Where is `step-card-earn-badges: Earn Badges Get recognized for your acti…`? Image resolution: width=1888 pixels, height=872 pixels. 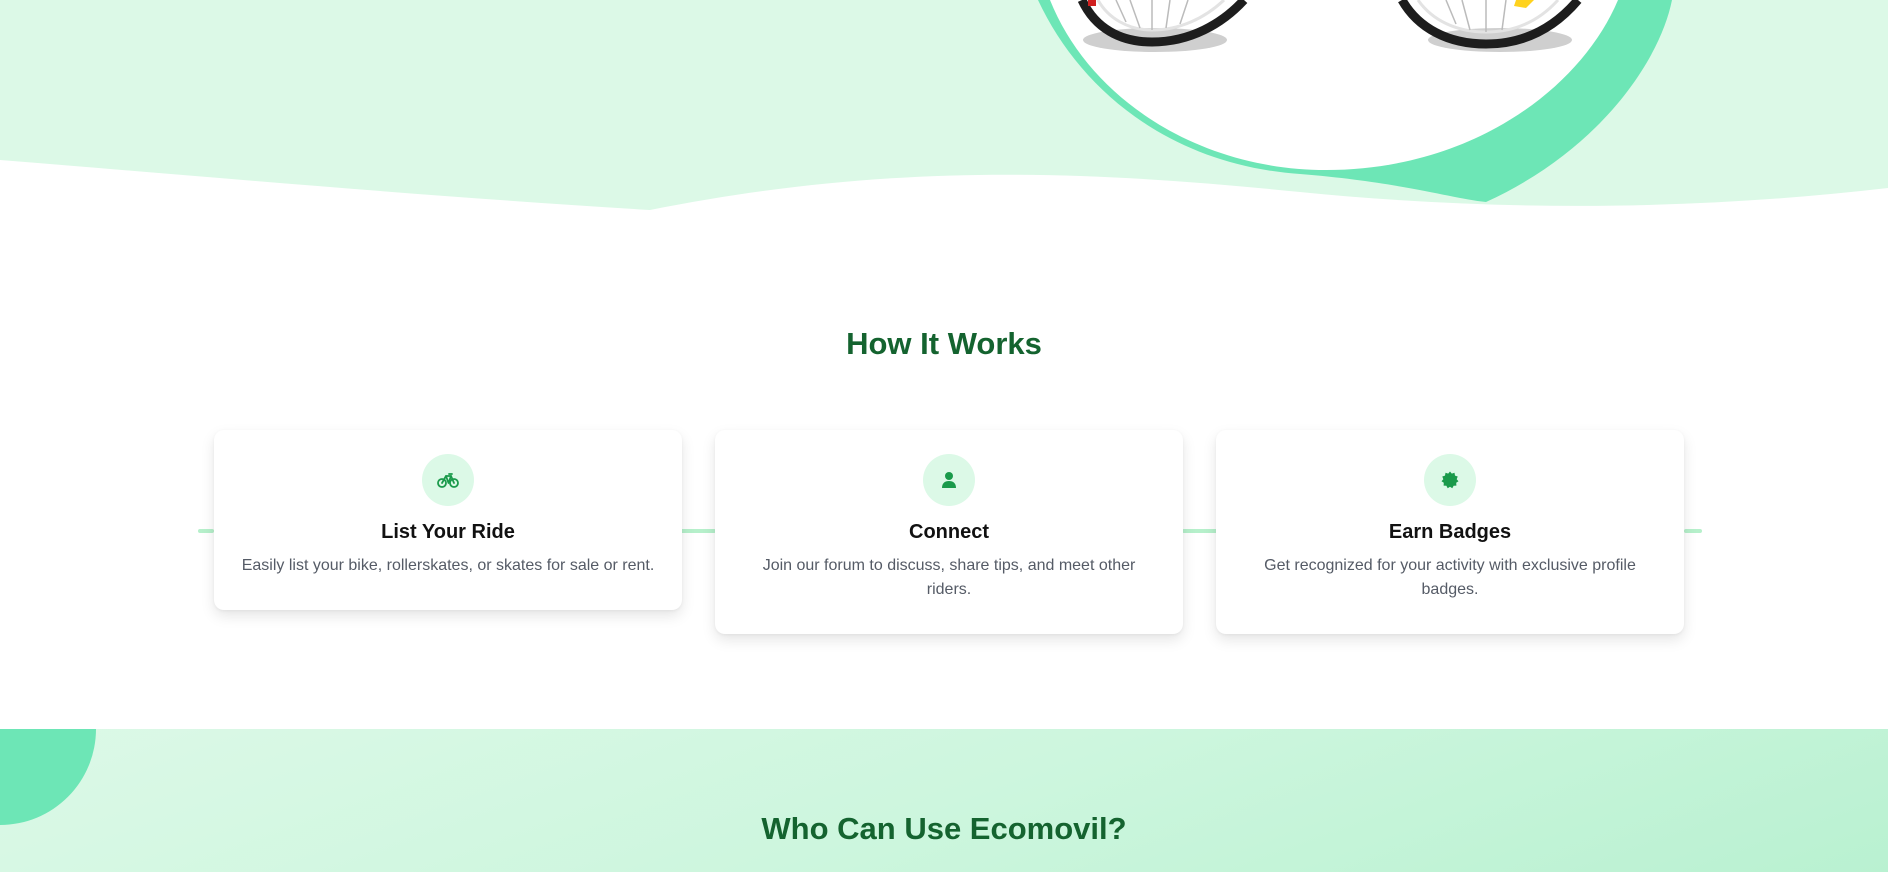 step-card-earn-badges: Earn Badges Get recognized for your acti… is located at coordinates (1450, 532).